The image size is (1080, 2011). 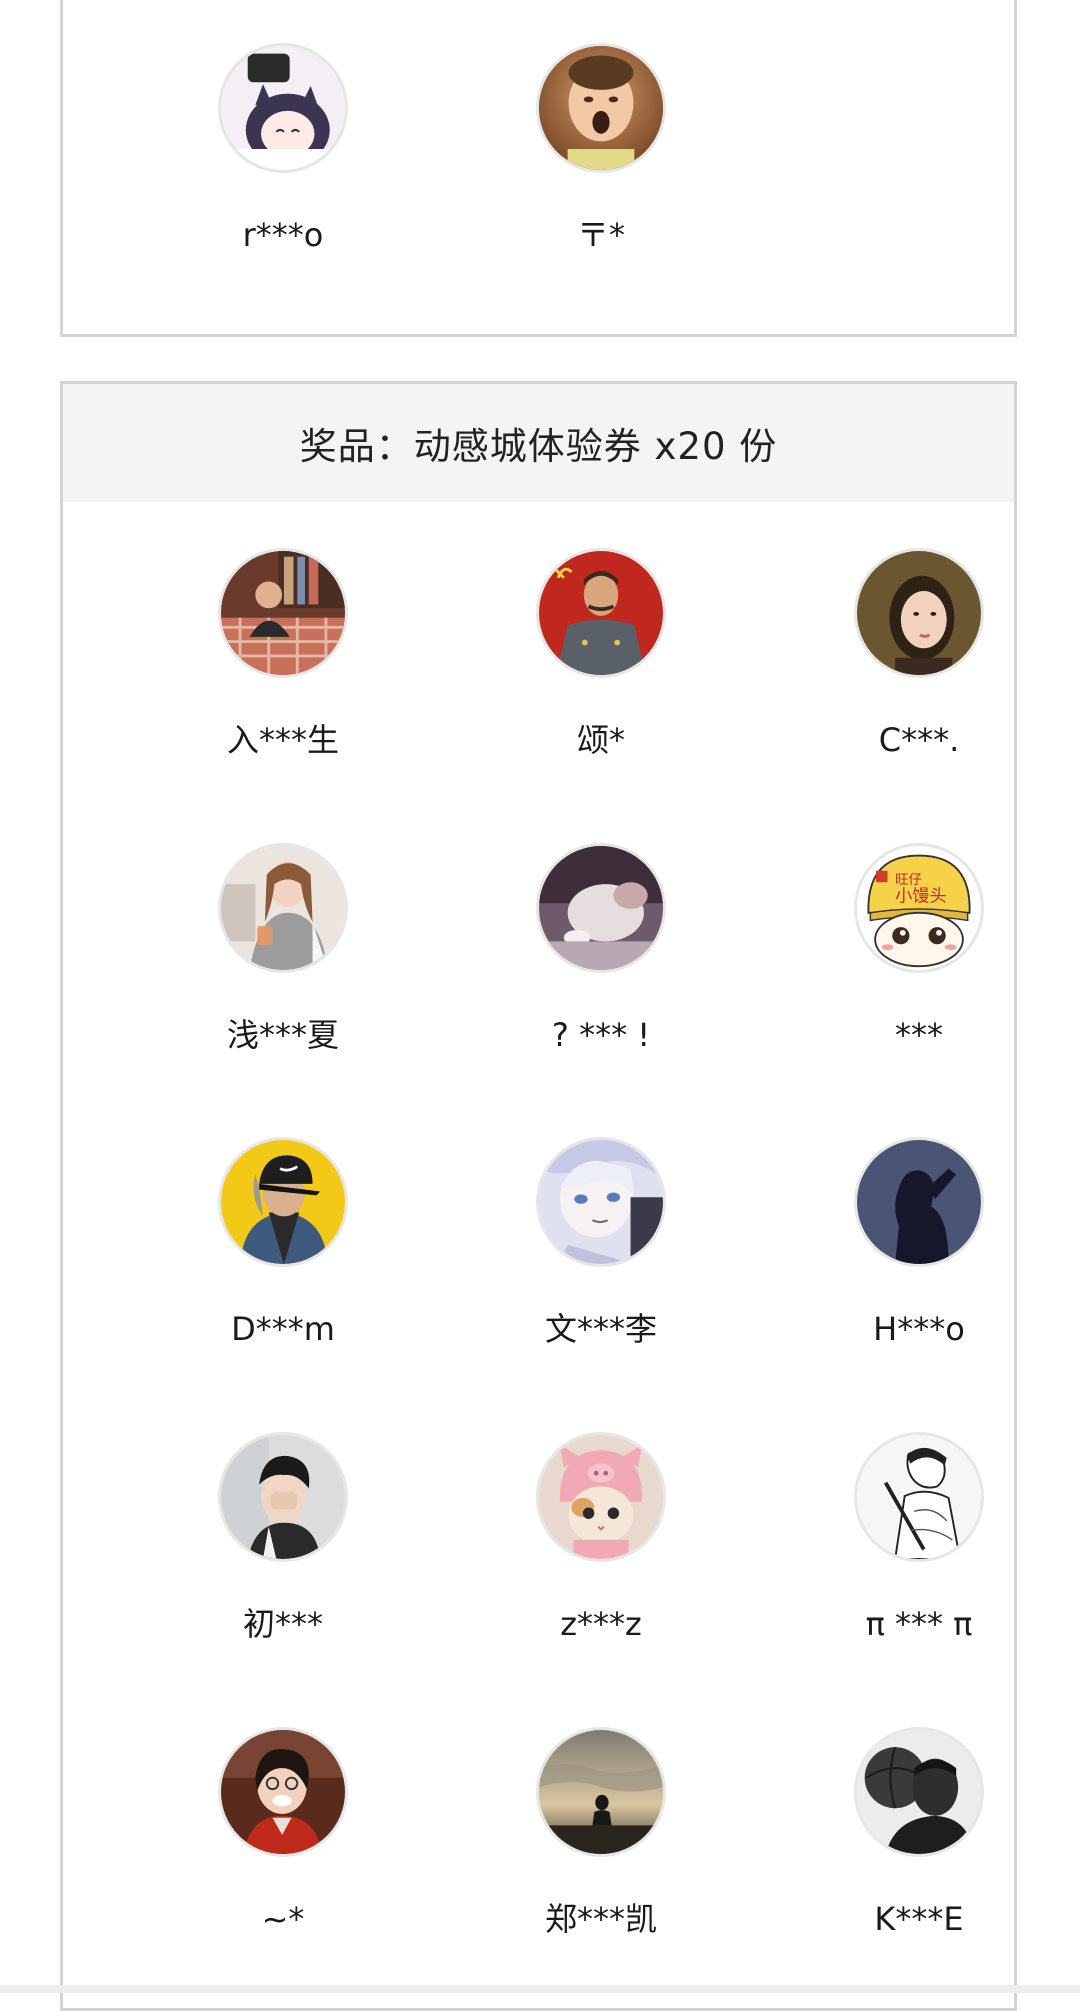 I want to click on winner-item: 入***生, so click(x=283, y=654).